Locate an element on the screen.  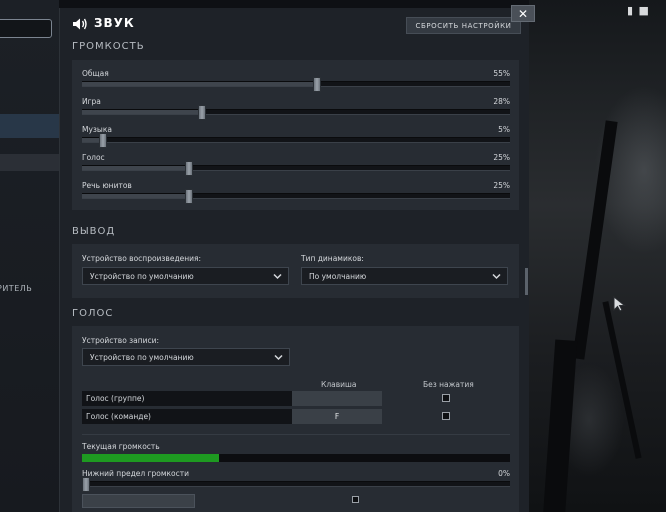
dialog-header: ЗВУК СБРОСИТЬ НАСТРОЙКИ is located at coordinates (294, 24).